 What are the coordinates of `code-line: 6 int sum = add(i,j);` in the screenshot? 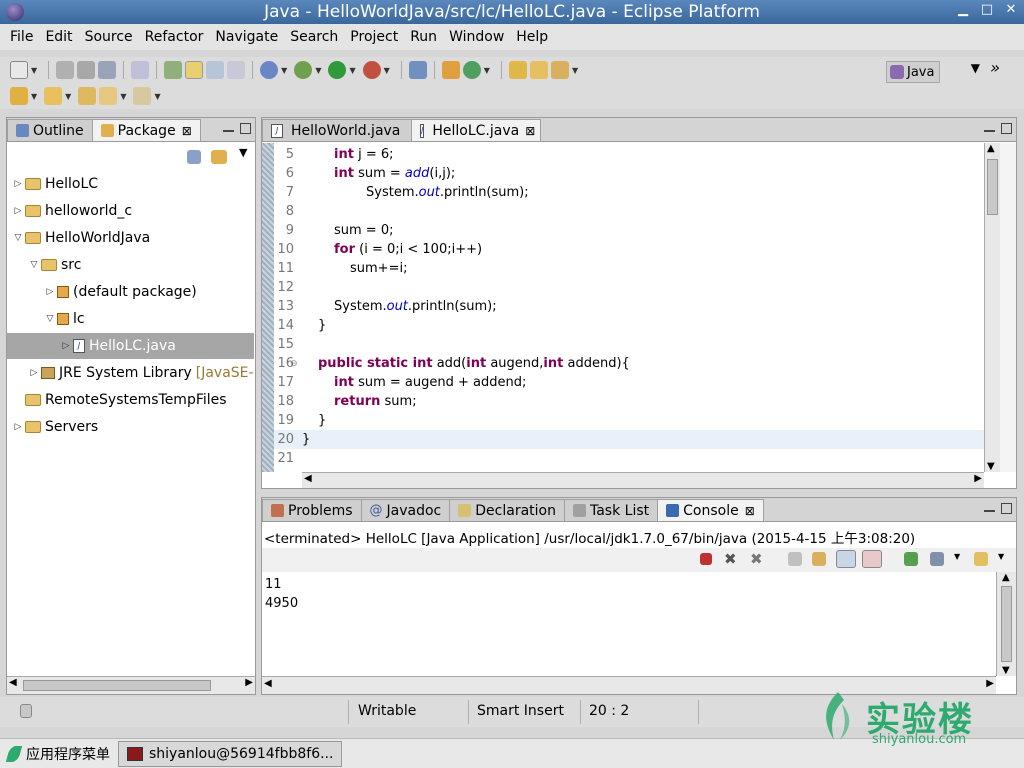 It's located at (629, 173).